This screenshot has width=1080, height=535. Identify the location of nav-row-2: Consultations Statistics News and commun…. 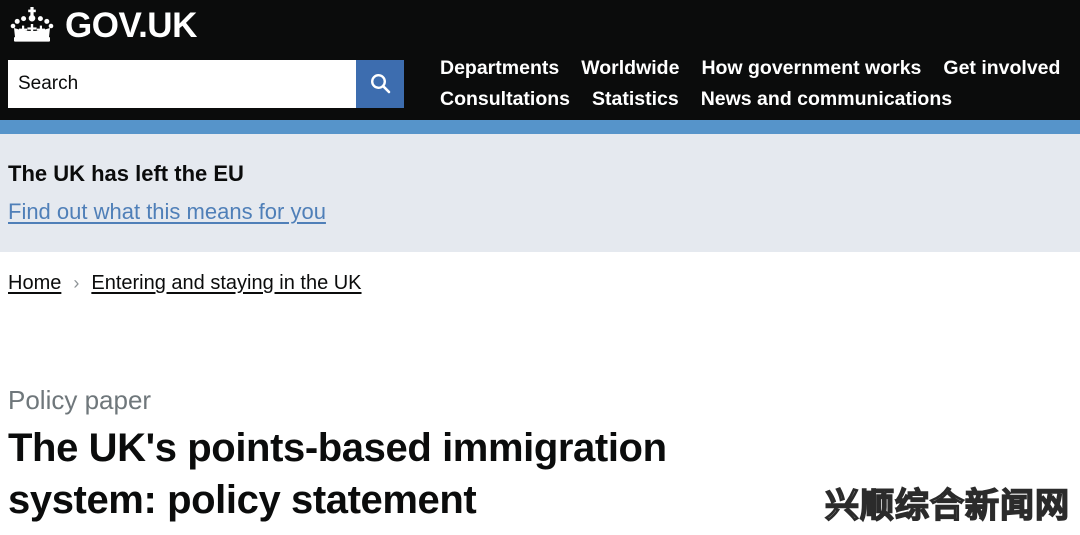
(760, 99).